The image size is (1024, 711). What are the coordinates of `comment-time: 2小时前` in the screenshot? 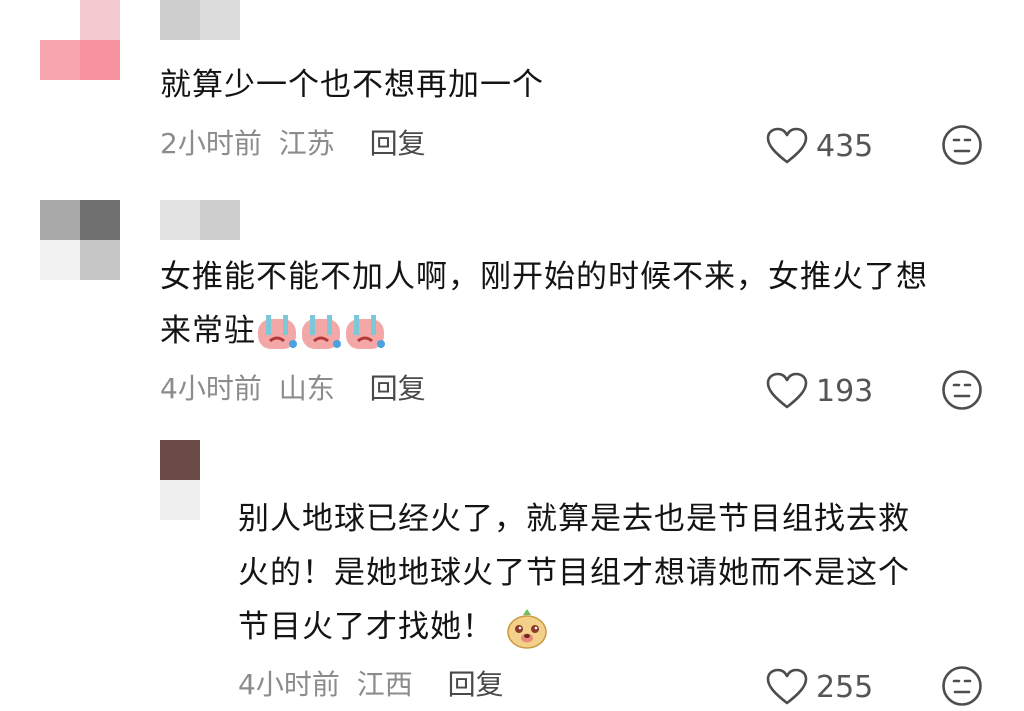 It's located at (211, 143).